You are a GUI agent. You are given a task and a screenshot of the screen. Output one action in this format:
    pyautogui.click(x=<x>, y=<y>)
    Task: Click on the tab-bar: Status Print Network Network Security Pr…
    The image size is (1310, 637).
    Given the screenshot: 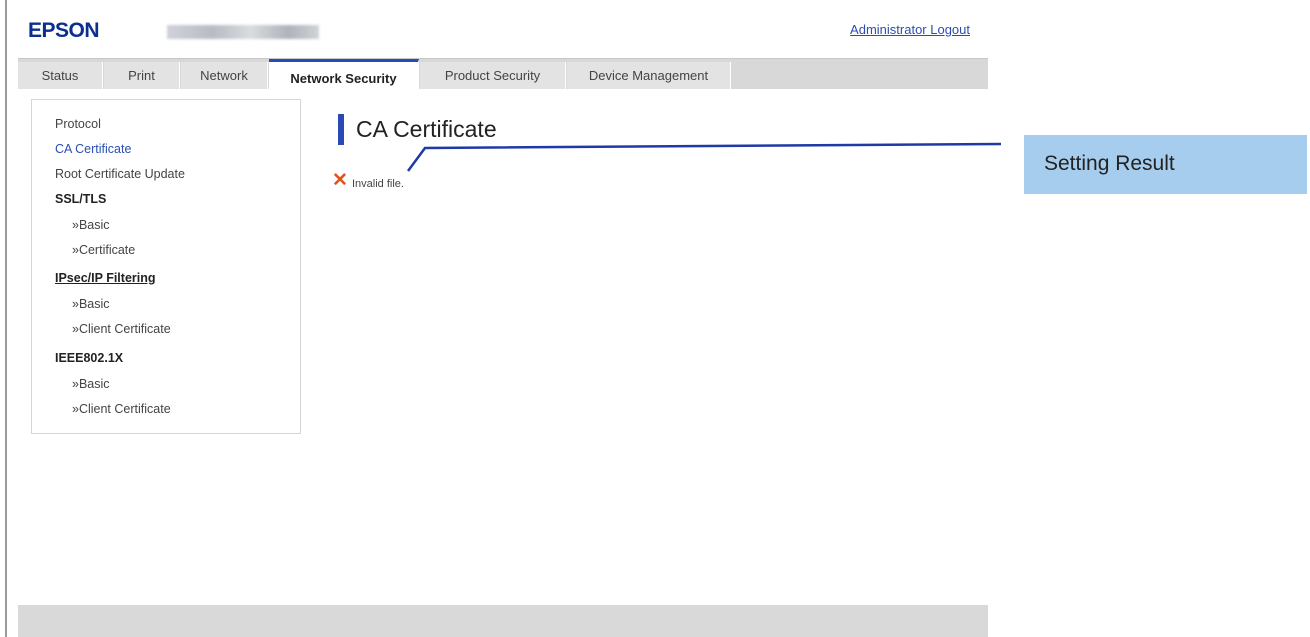 What is the action you would take?
    pyautogui.click(x=503, y=74)
    